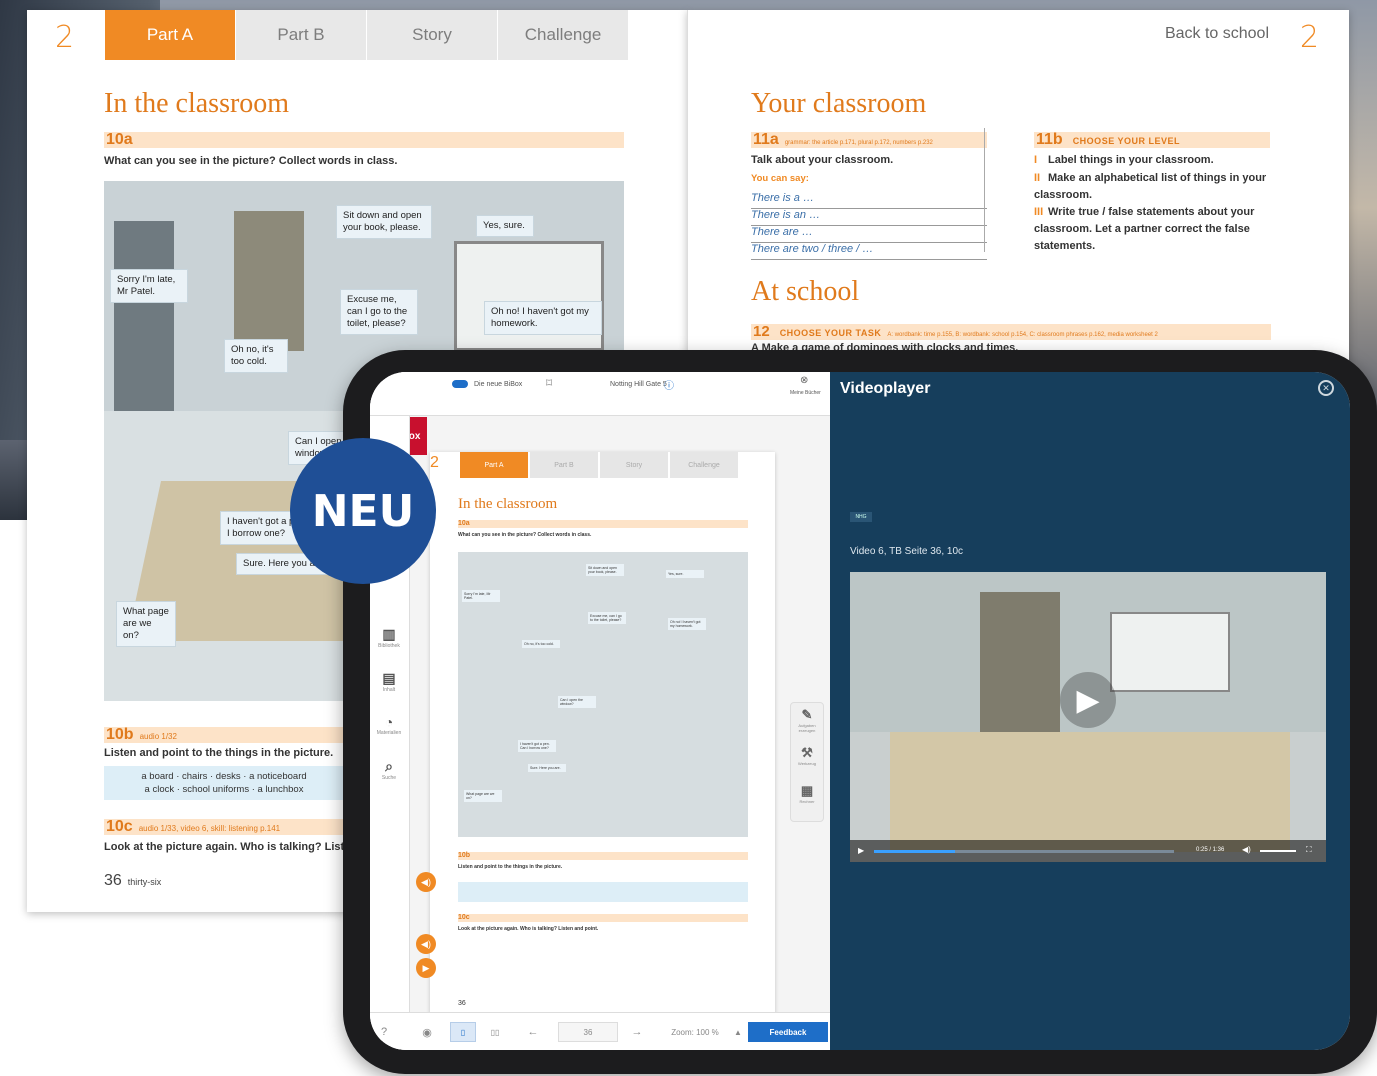 The height and width of the screenshot is (1076, 1377). Describe the element at coordinates (564, 465) in the screenshot. I see `mini-tab-part-b: Part B` at that location.